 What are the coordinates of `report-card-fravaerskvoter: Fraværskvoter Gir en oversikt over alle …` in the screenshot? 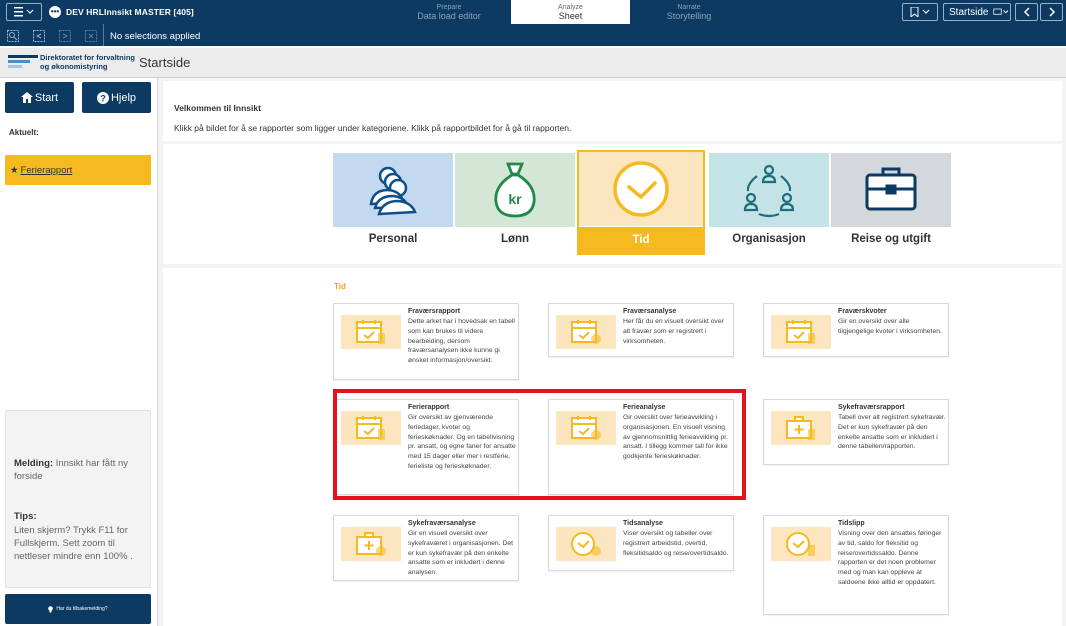 It's located at (856, 330).